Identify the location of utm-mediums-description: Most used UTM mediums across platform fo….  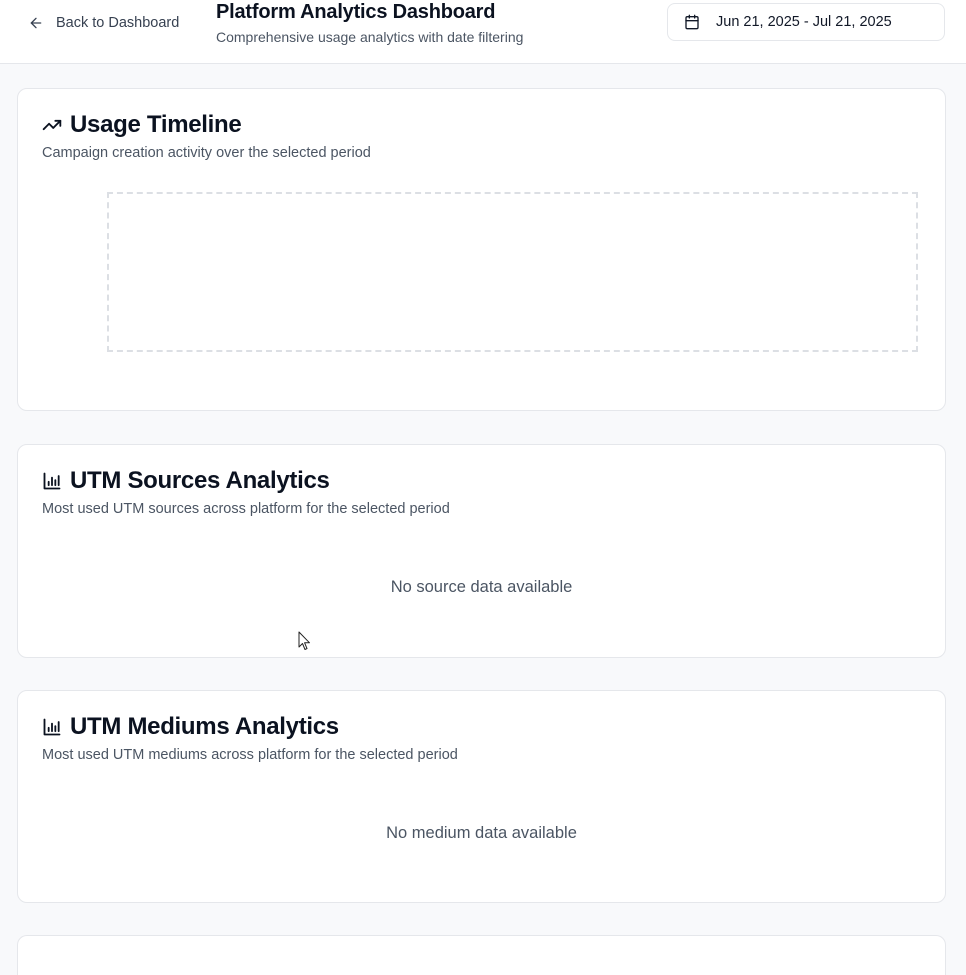
(250, 755).